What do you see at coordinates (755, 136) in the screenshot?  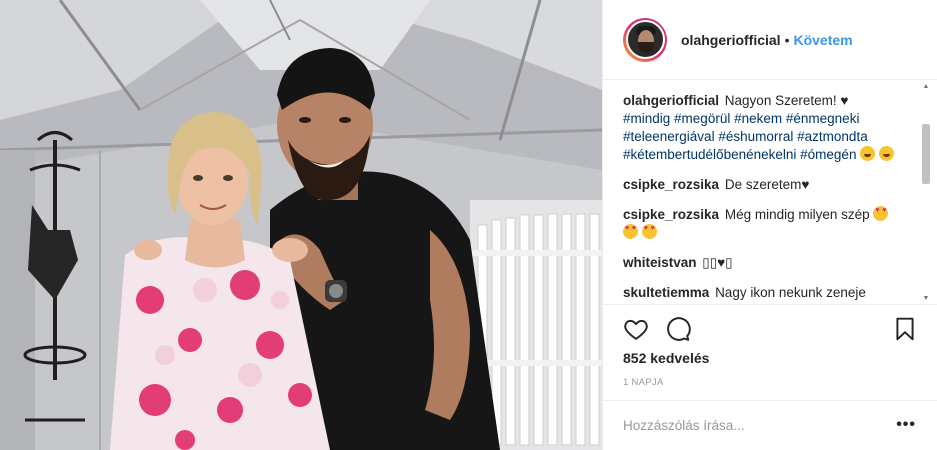 I see `hashtag: #éshumorral` at bounding box center [755, 136].